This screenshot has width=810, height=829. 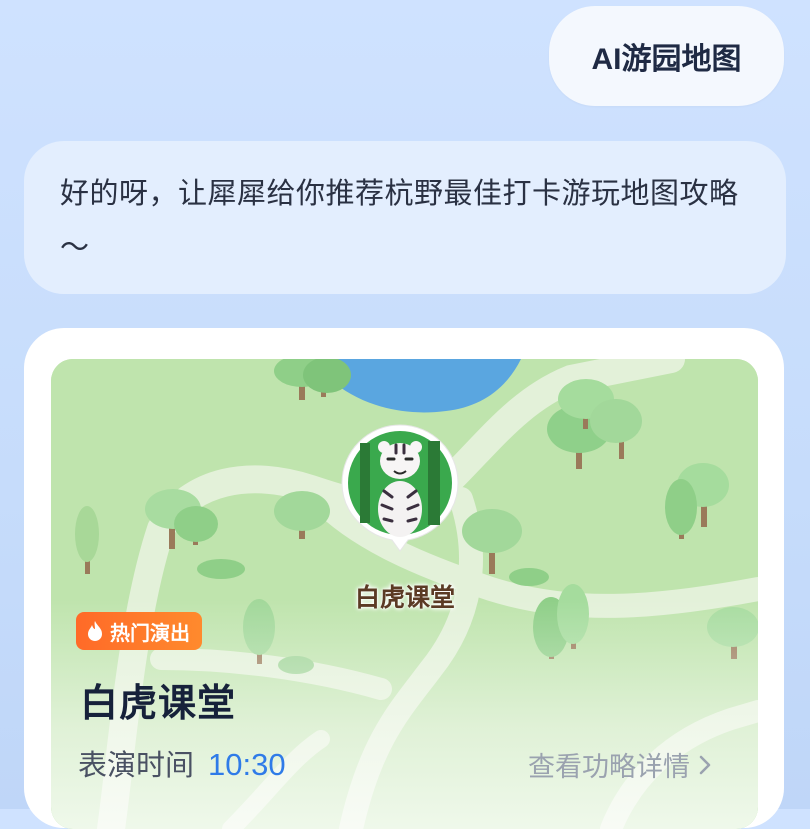 I want to click on show-title: 白虎课堂, so click(x=158, y=704).